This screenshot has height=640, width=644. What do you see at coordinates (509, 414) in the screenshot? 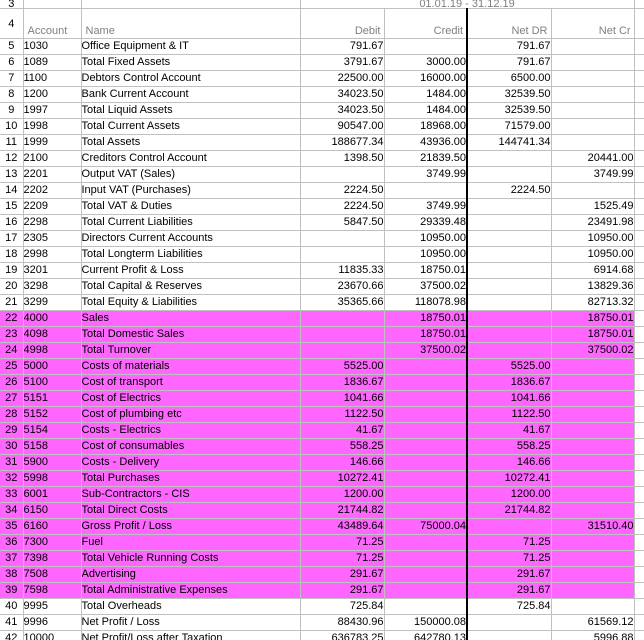
I see `cell-net-dr: 1122.50` at bounding box center [509, 414].